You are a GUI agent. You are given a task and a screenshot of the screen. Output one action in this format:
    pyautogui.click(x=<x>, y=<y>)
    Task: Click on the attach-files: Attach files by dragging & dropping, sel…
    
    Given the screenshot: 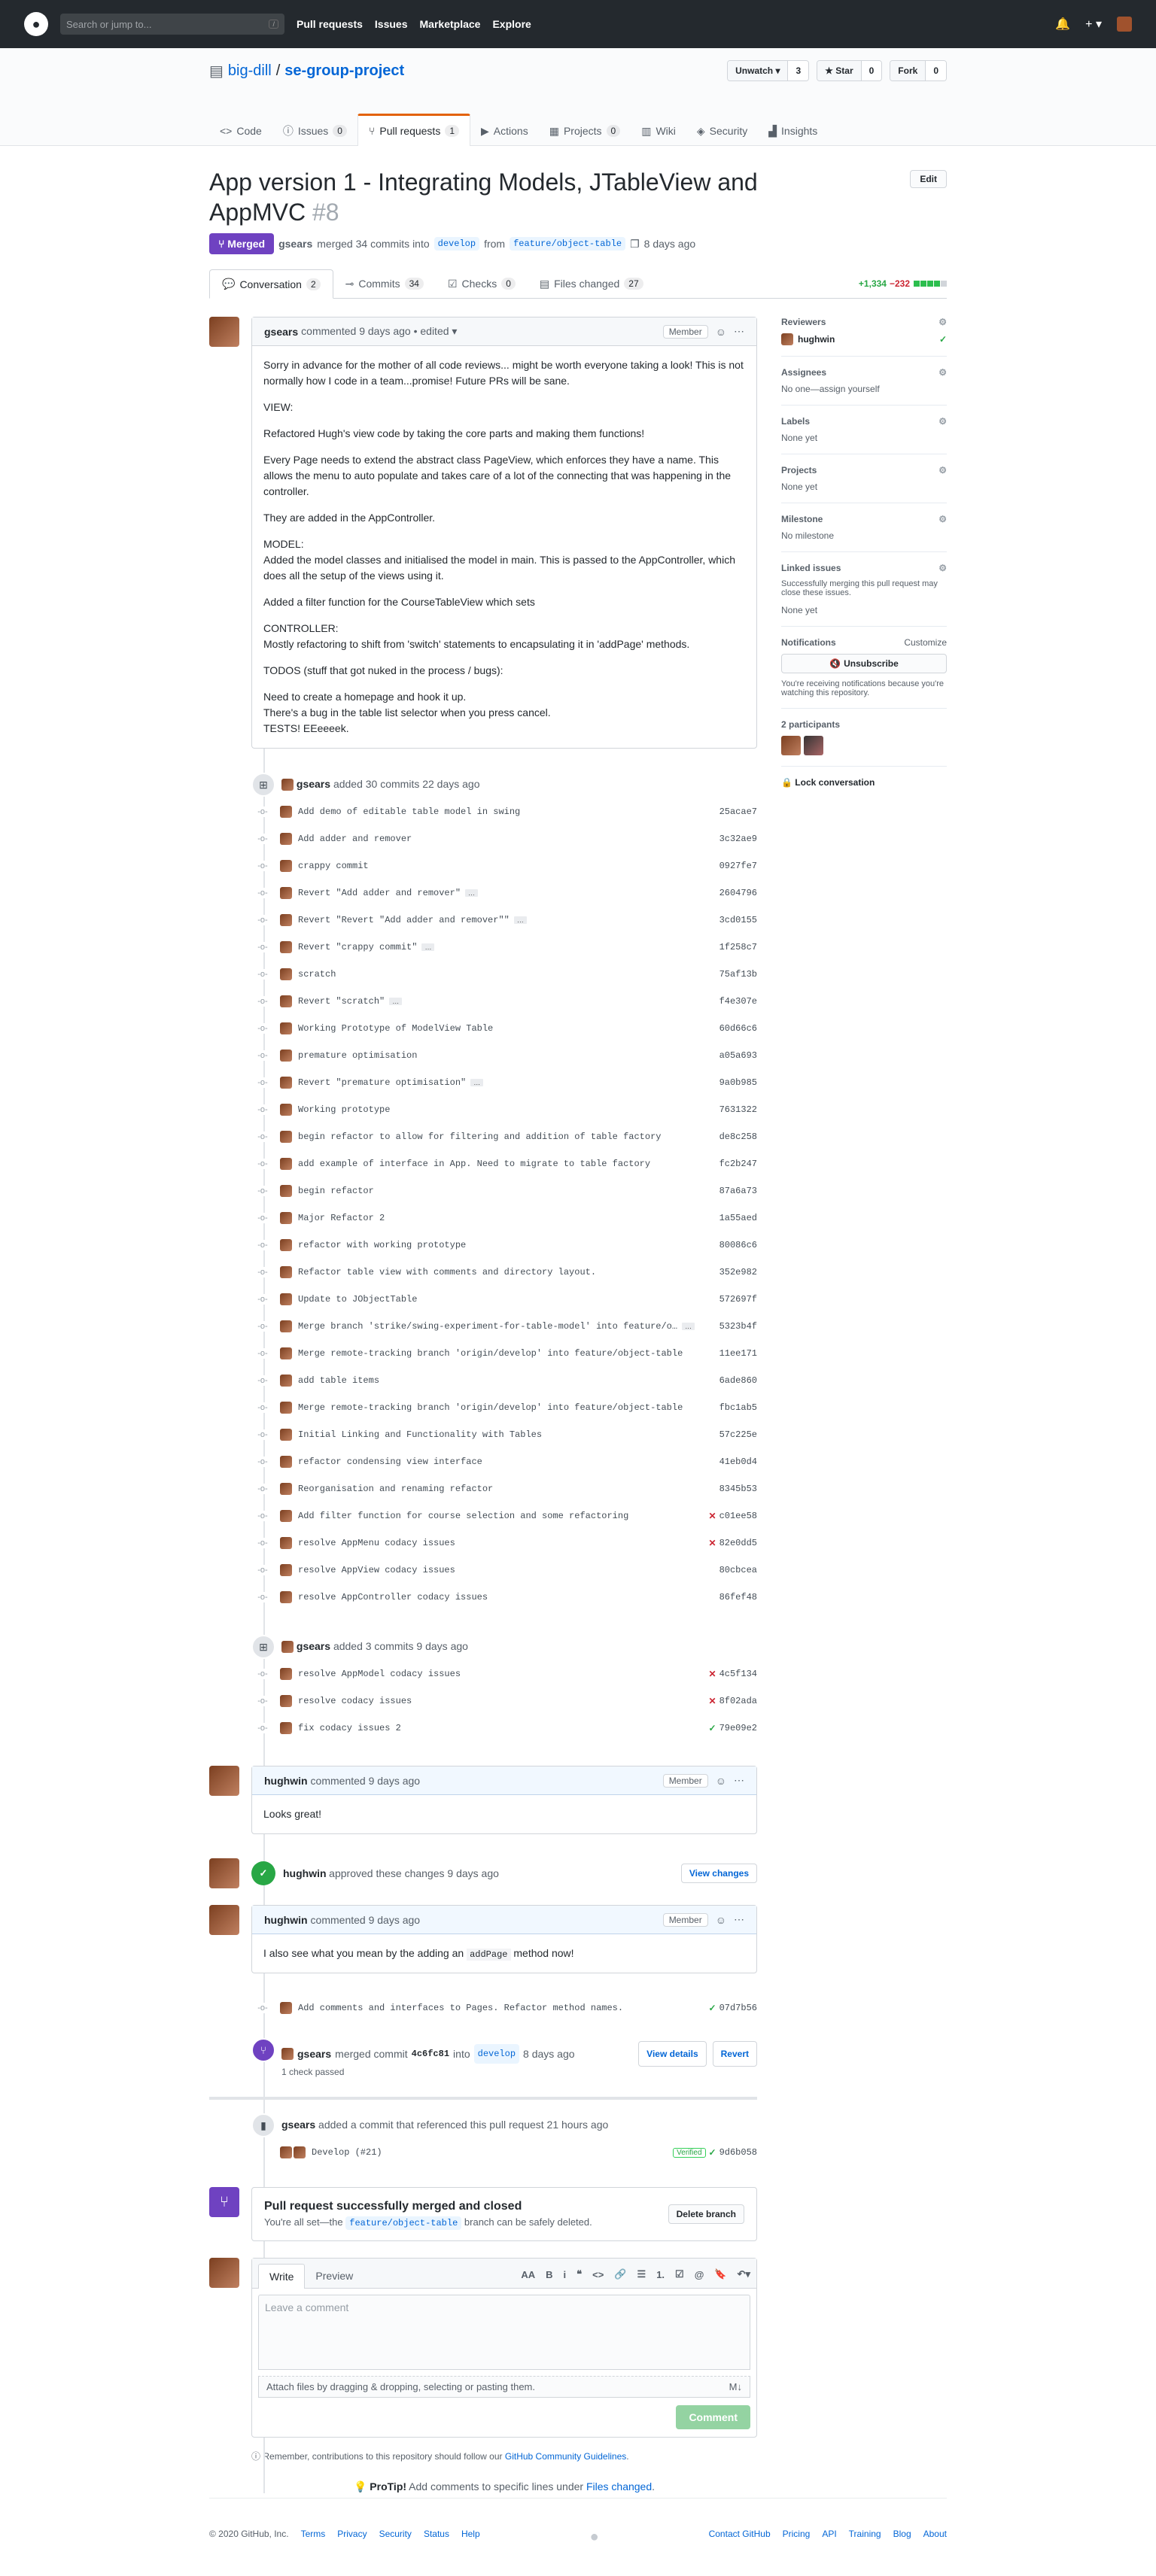 What is the action you would take?
    pyautogui.click(x=504, y=2387)
    